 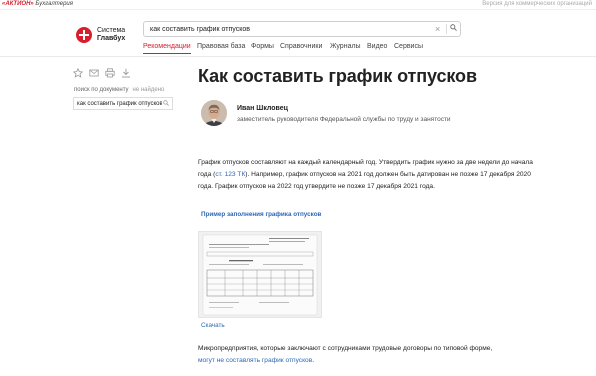 What do you see at coordinates (262, 108) in the screenshot?
I see `author-name: Иван Шкловец` at bounding box center [262, 108].